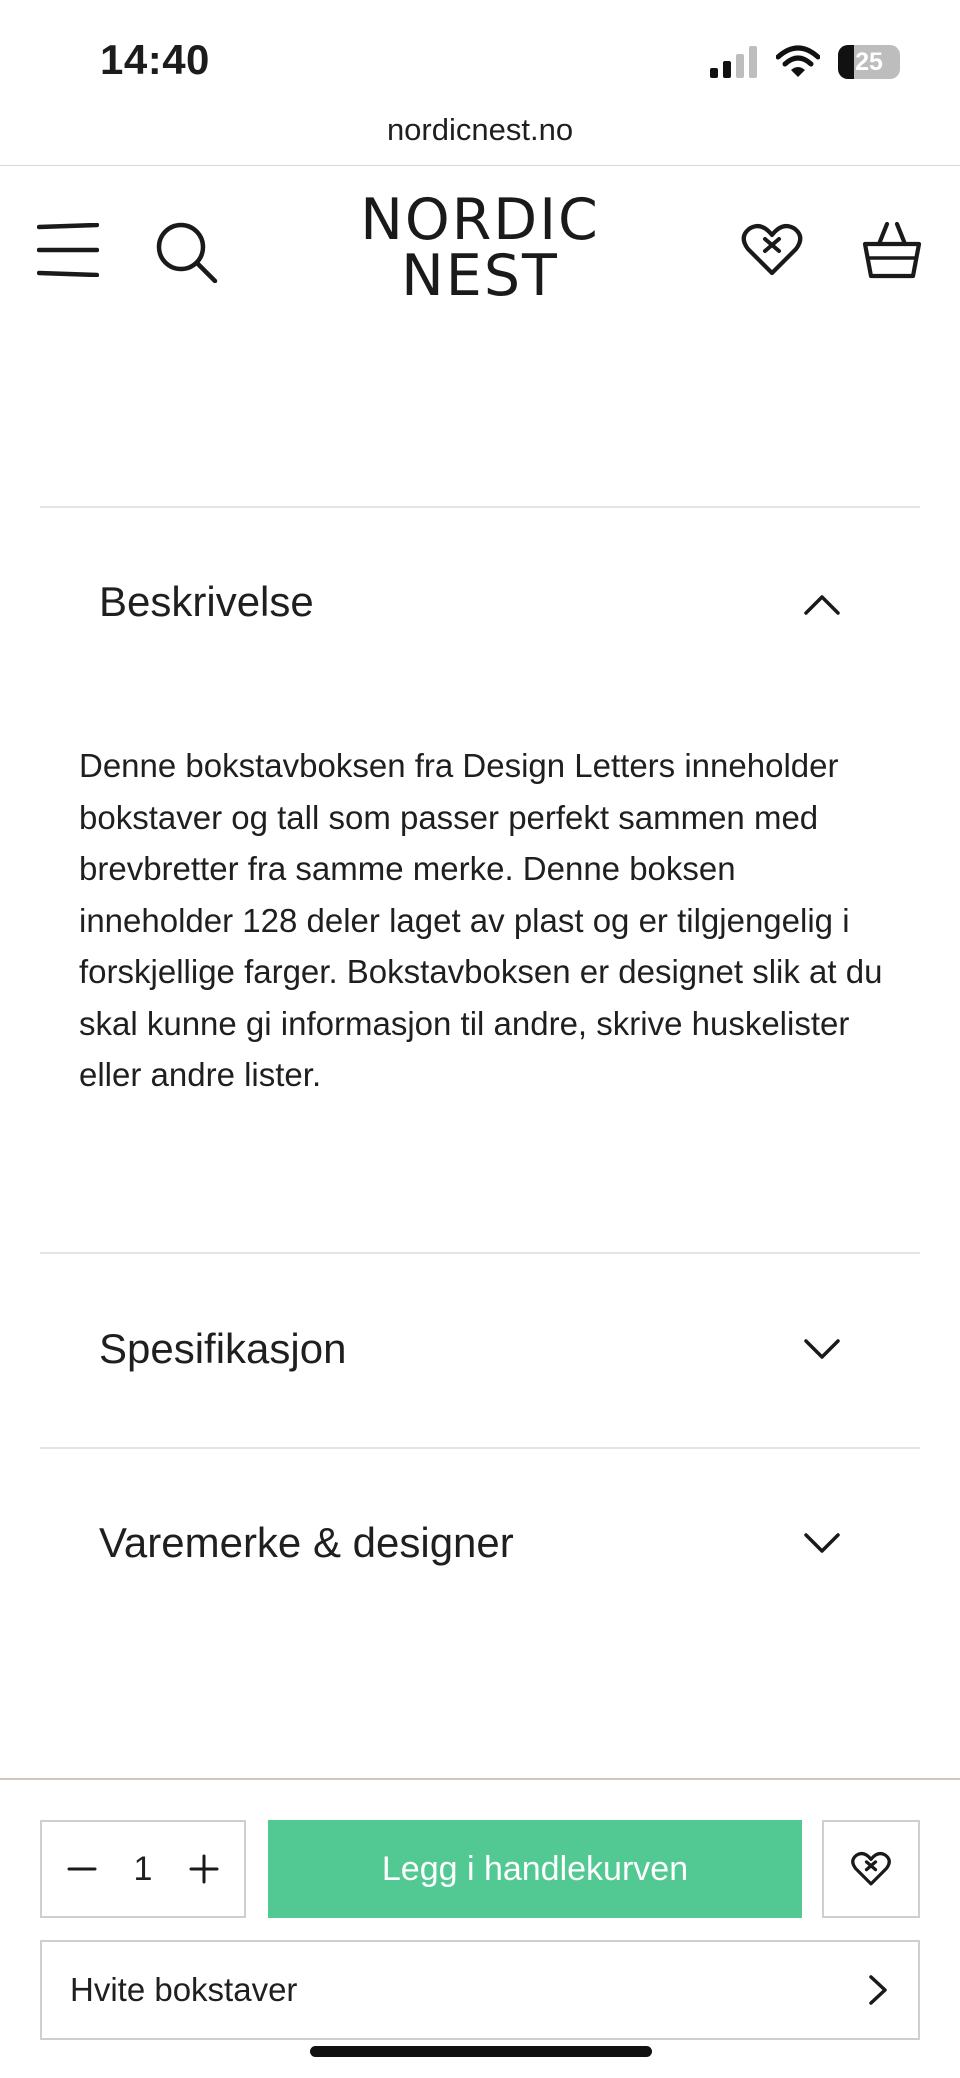 The height and width of the screenshot is (2078, 960). Describe the element at coordinates (480, 130) in the screenshot. I see `url-bar: nordicnest.no` at that location.